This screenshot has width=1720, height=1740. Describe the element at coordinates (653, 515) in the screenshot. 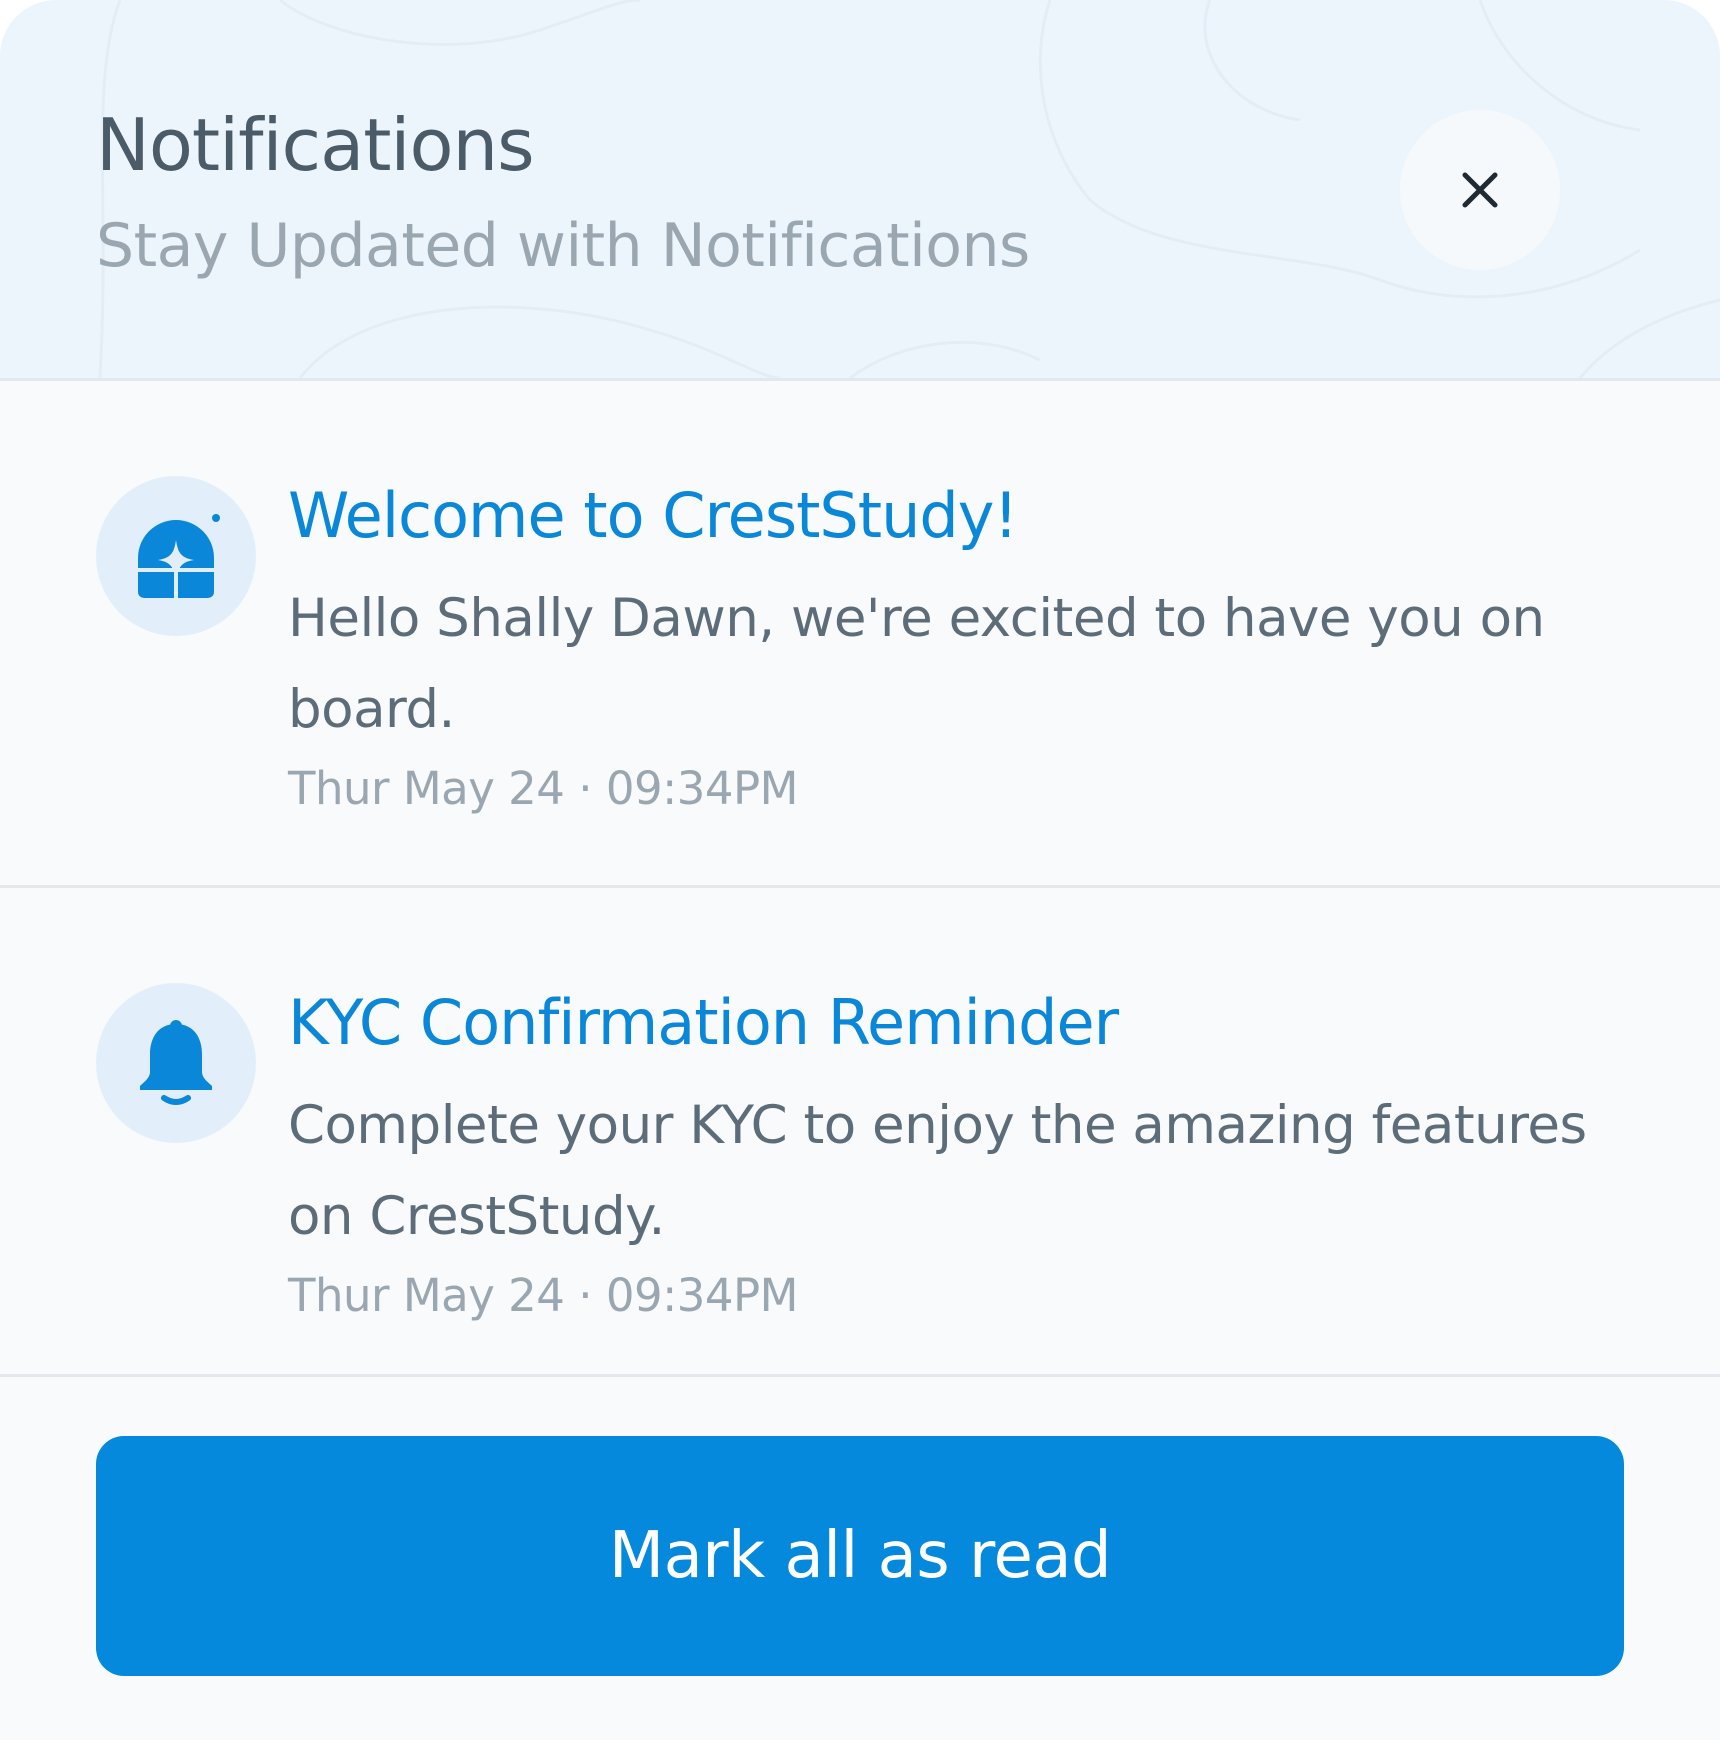

I see `notification-title: Welcome to CrestStudy!` at that location.